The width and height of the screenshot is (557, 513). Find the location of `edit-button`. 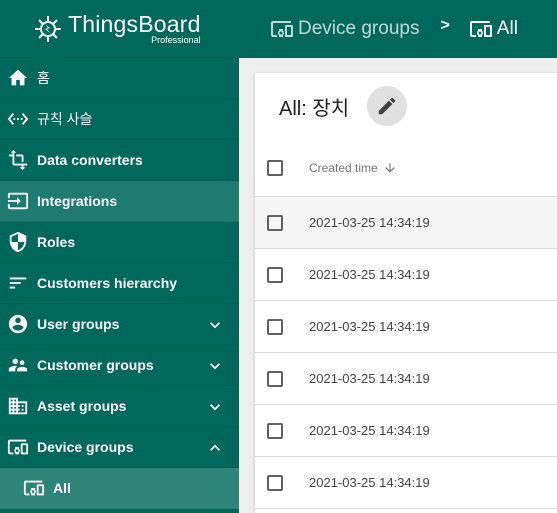

edit-button is located at coordinates (387, 106).